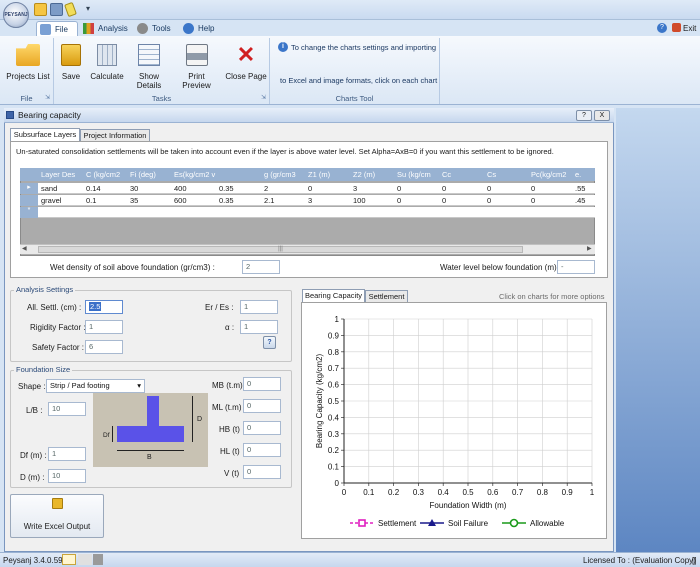 The image size is (700, 567). Describe the element at coordinates (103, 174) in the screenshot. I see `col-header: C (kg/cm2` at that location.